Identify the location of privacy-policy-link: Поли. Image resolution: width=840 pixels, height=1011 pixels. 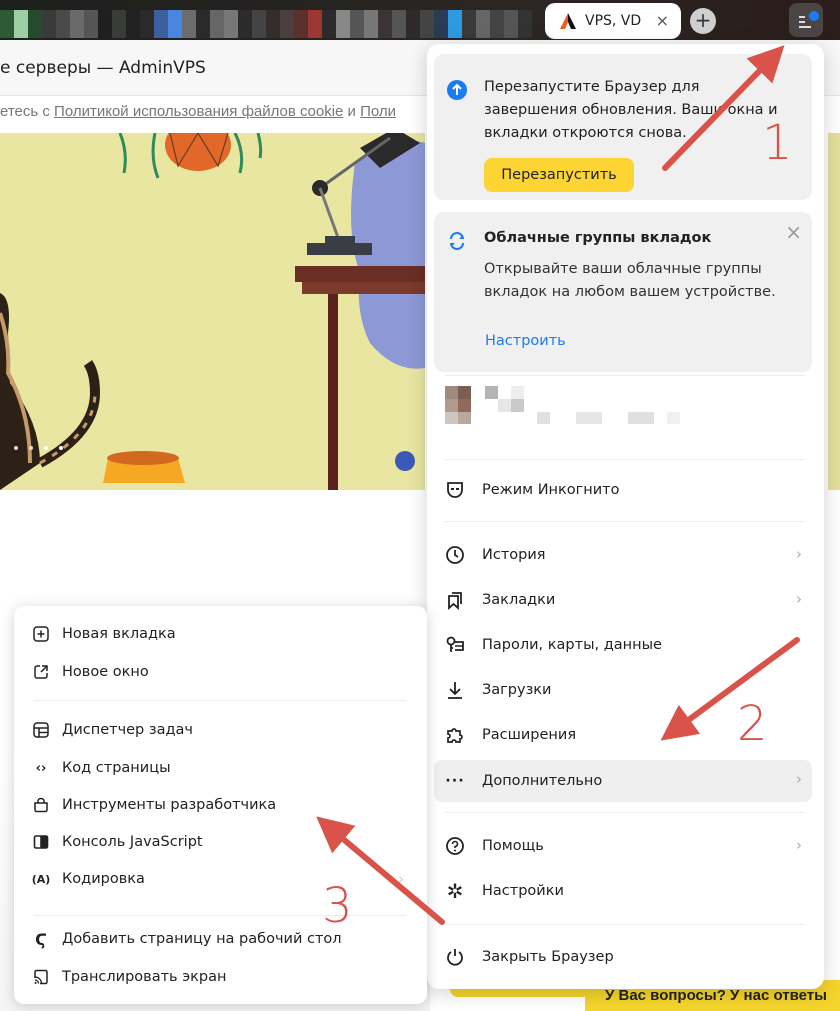
(378, 111).